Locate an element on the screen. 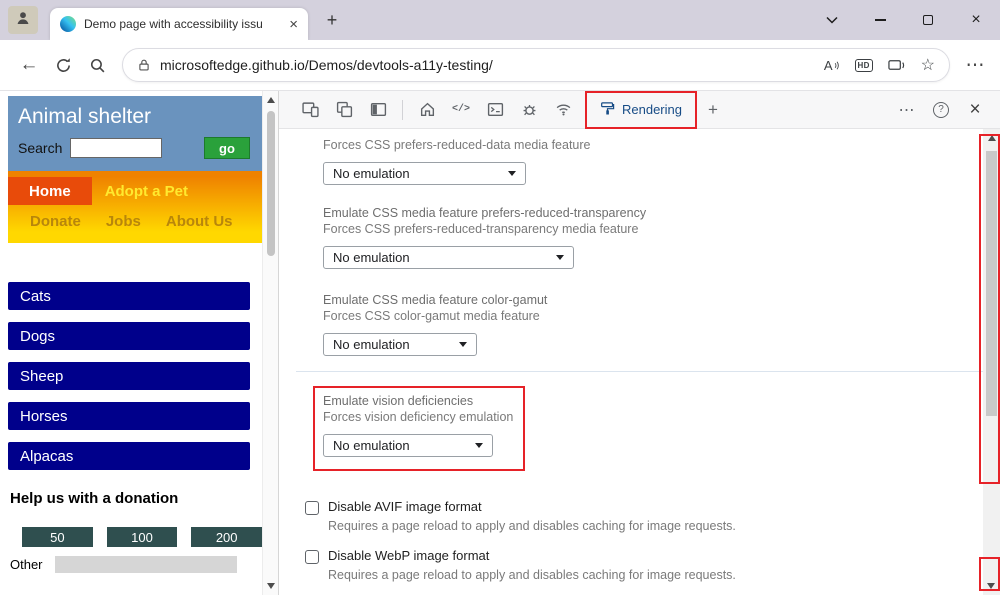 This screenshot has width=1000, height=595. back-button: ← is located at coordinates (29, 65).